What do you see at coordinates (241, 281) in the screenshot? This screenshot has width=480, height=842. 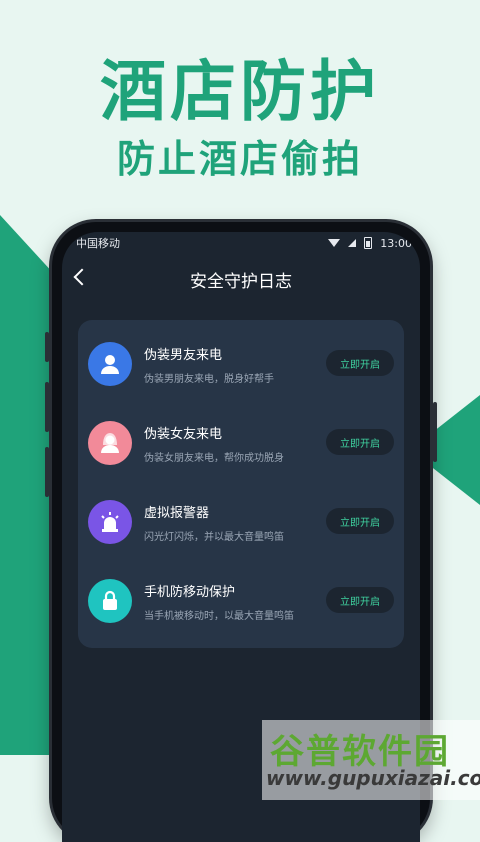 I see `page-title: 安全守护日志` at bounding box center [241, 281].